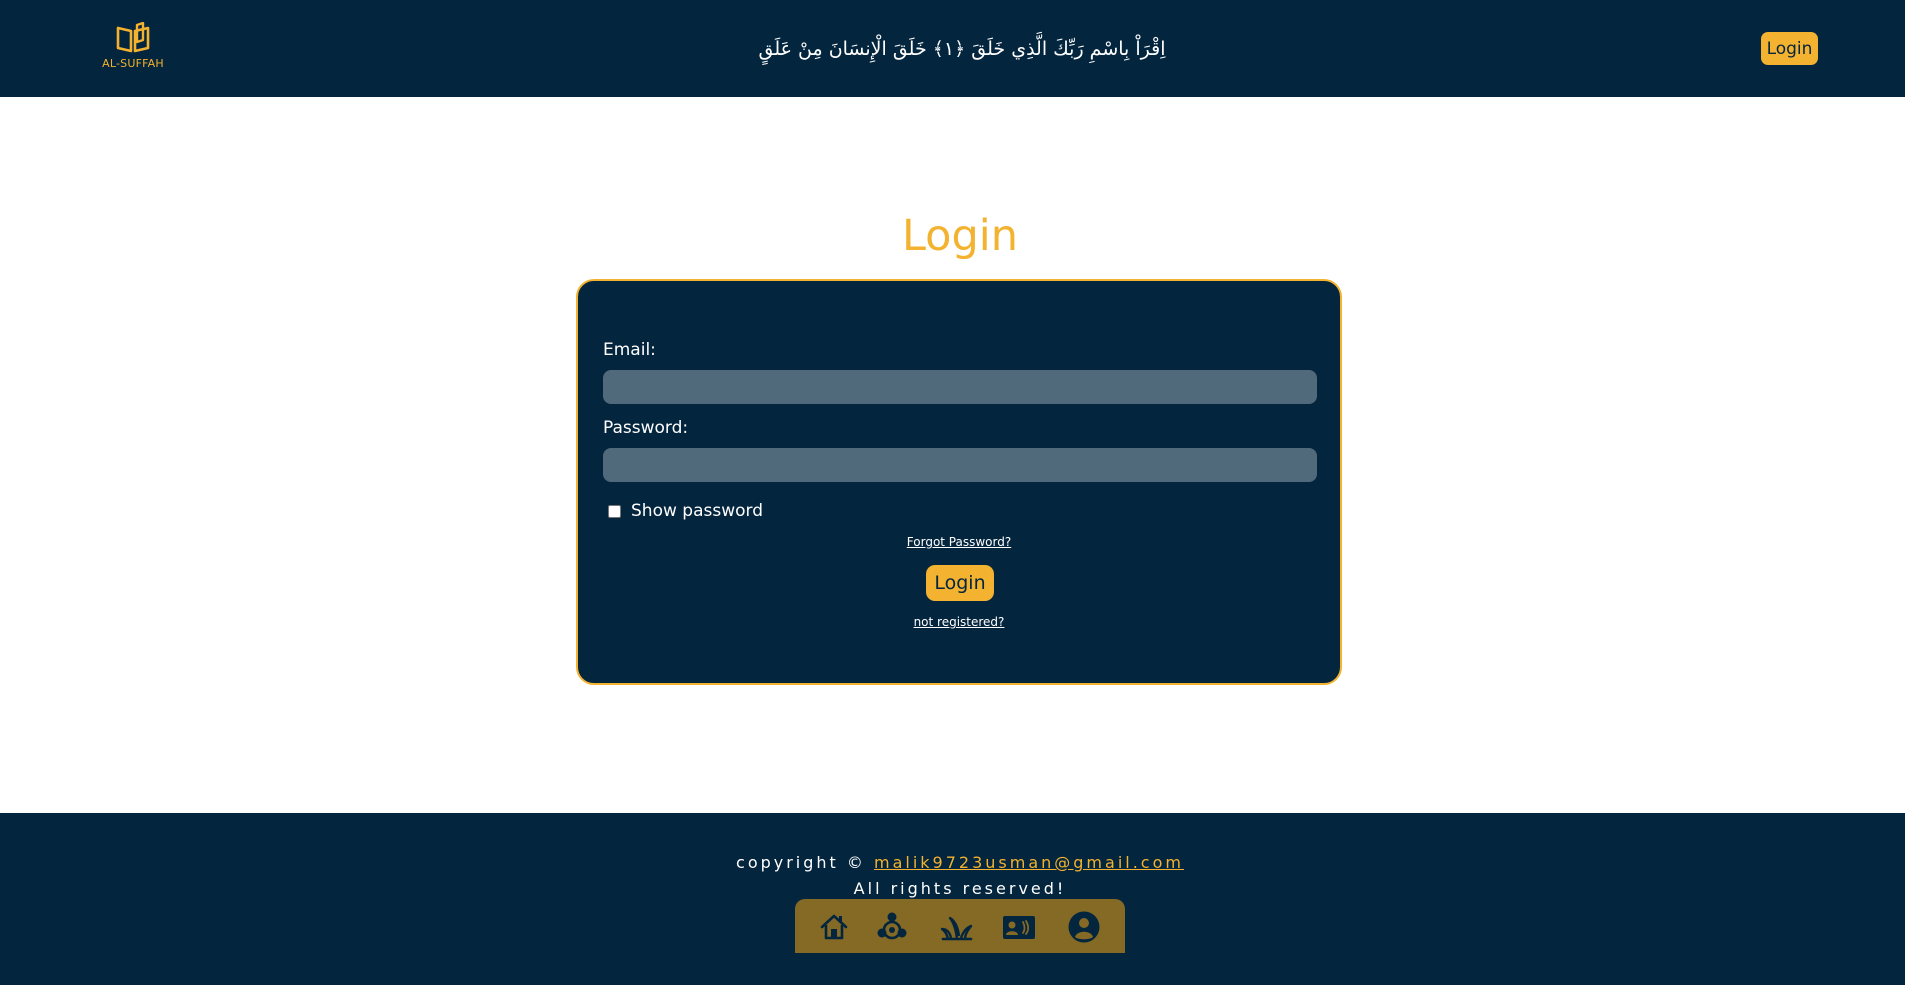 The width and height of the screenshot is (1905, 985). Describe the element at coordinates (959, 236) in the screenshot. I see `page-title: Login` at that location.